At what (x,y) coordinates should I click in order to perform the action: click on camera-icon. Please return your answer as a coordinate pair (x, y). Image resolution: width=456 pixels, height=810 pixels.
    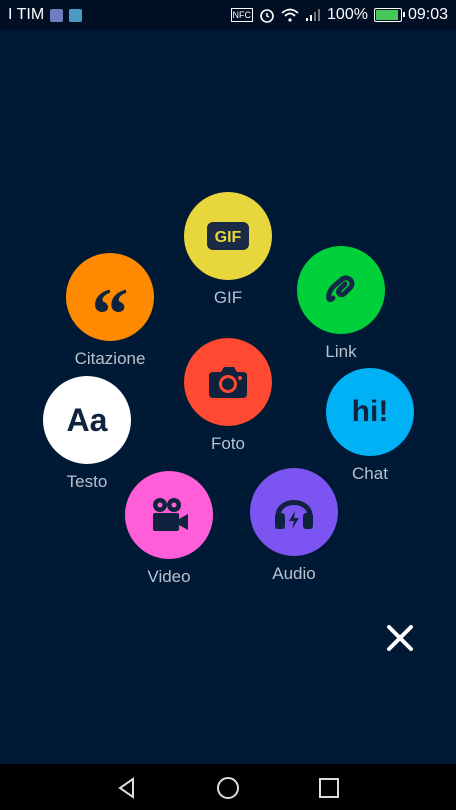
    Looking at the image, I should click on (228, 382).